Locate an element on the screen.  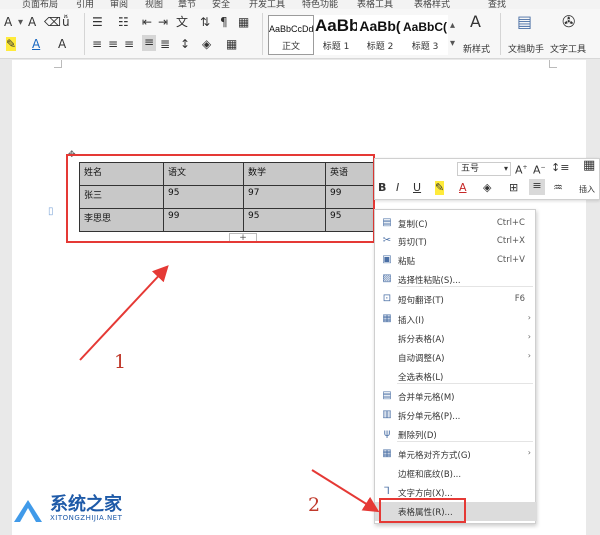
watermark-subtitle: XITONGZHIJIA.NET is located at coordinates (86, 518).